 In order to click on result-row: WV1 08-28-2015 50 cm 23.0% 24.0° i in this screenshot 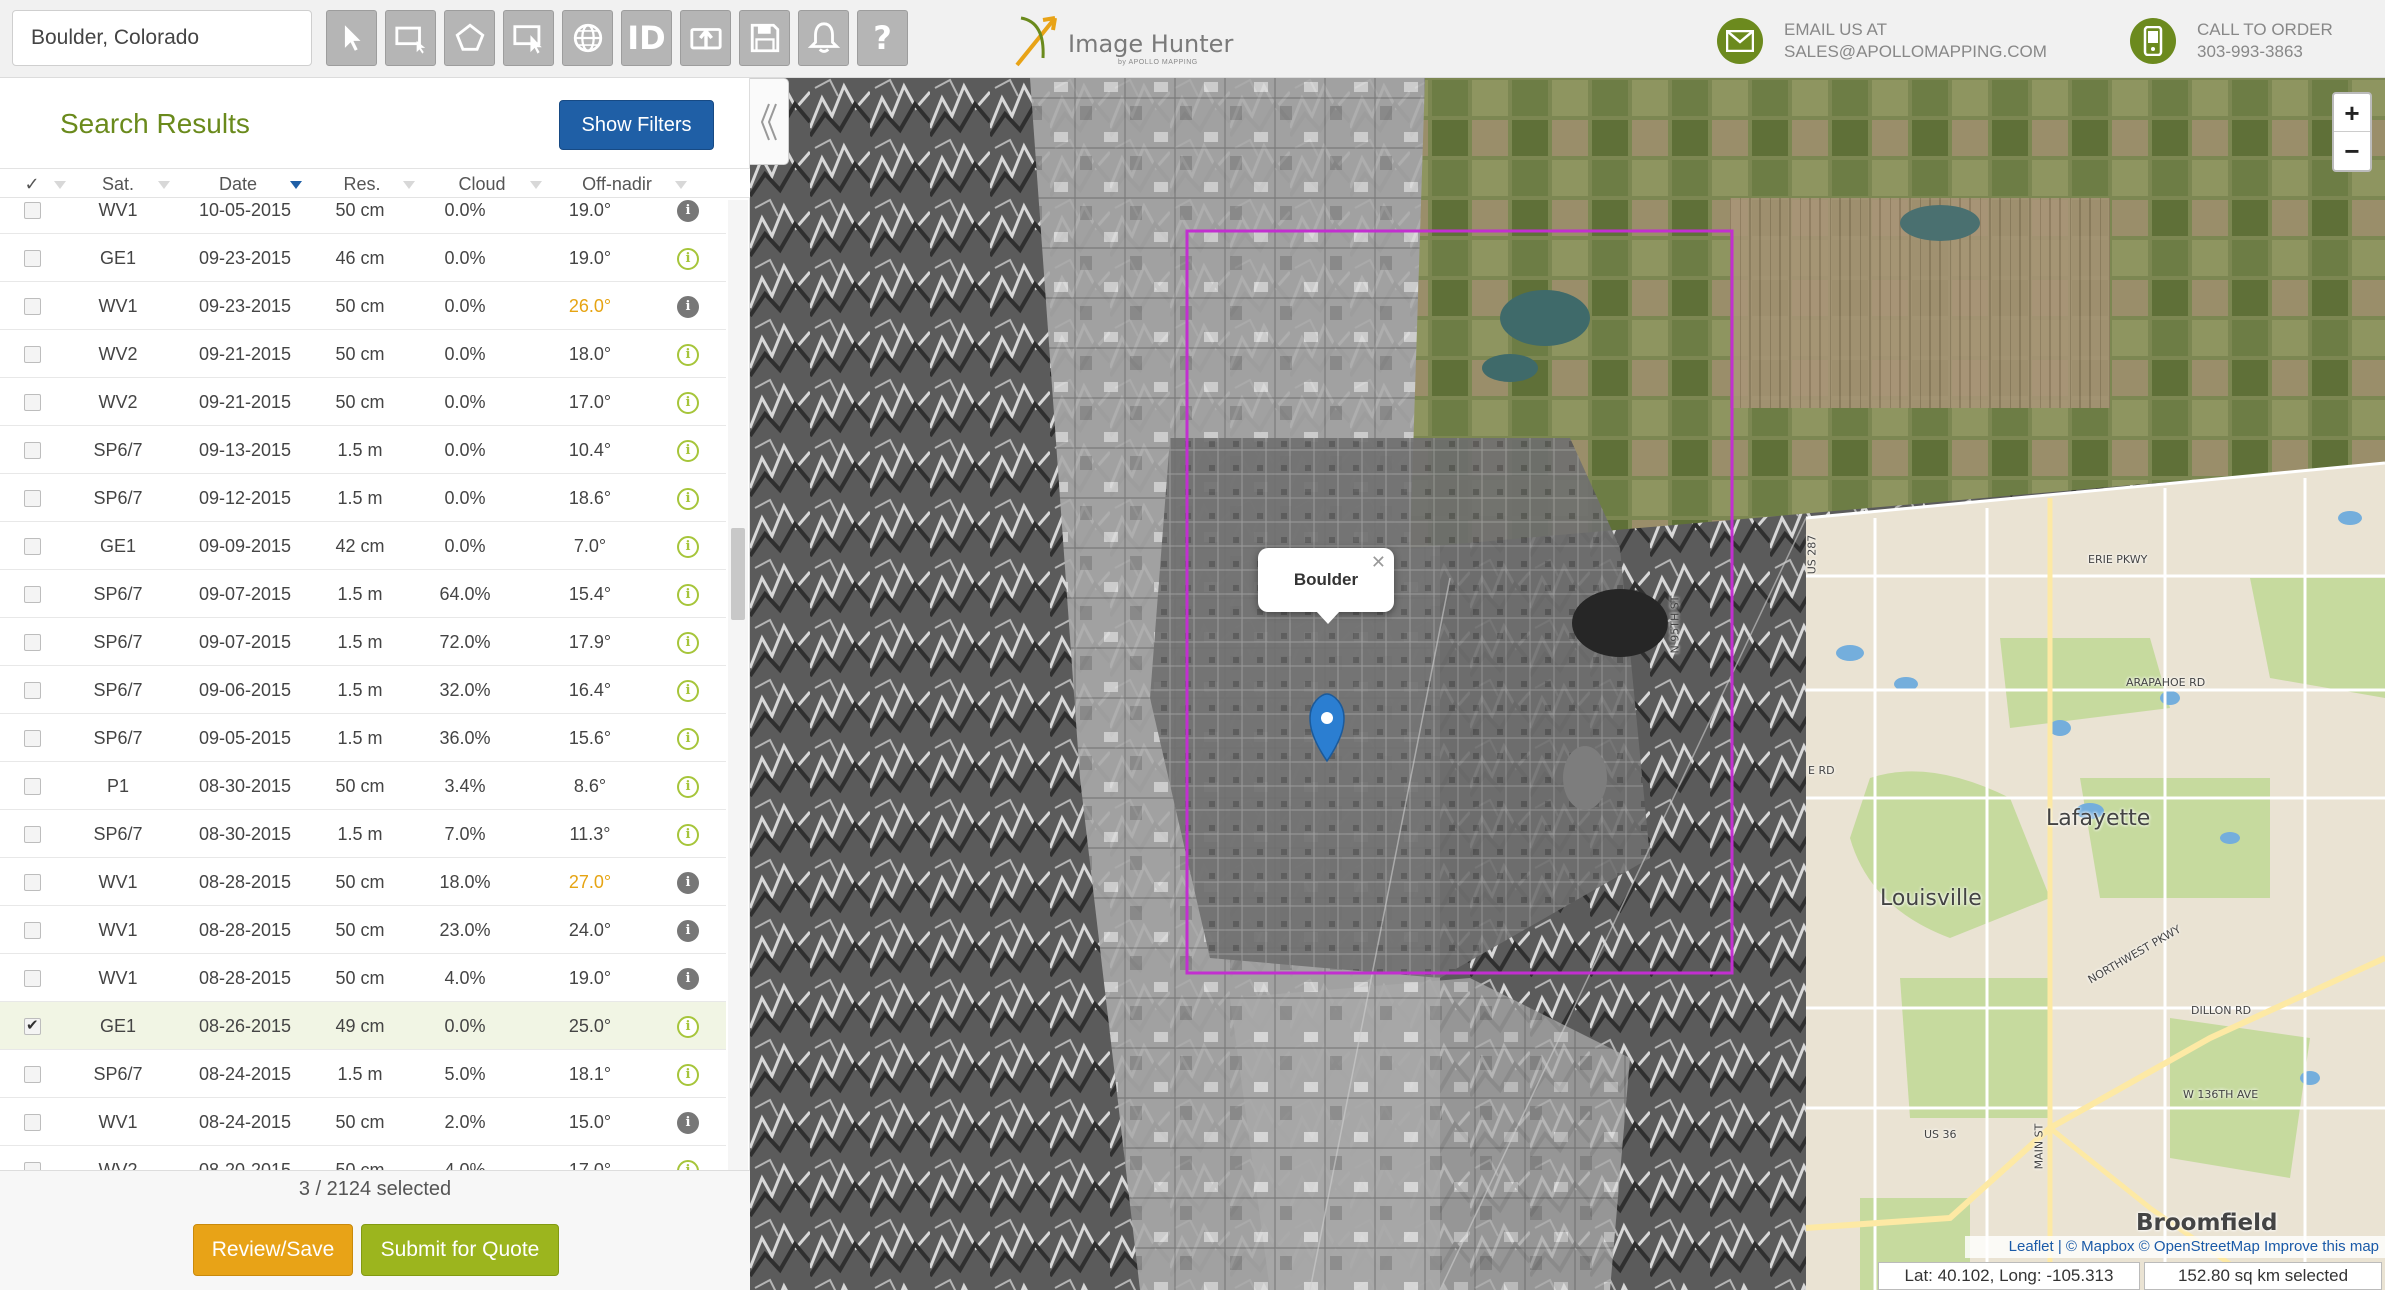, I will do `click(363, 930)`.